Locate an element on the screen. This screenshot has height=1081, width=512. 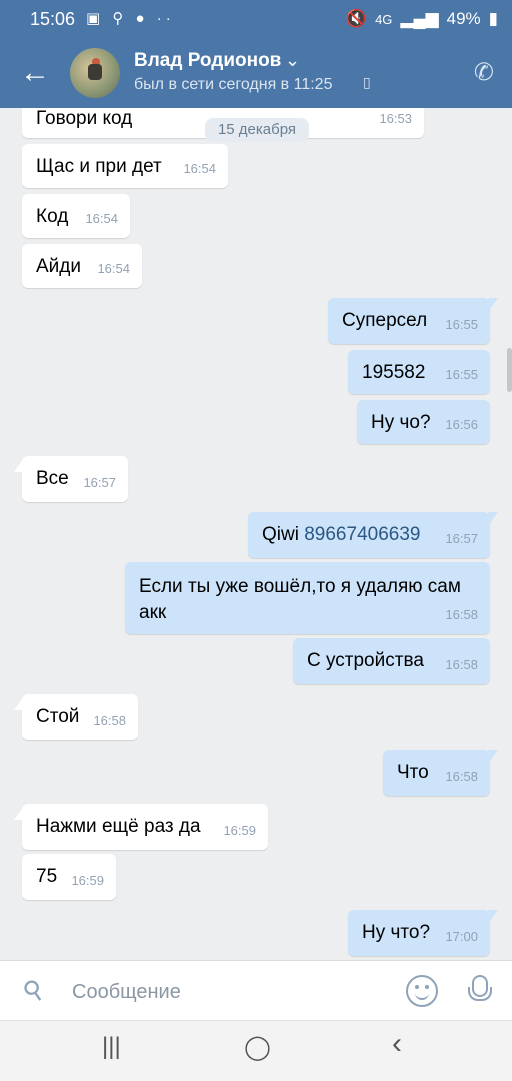
message-text: Айди is located at coordinates (58, 266).